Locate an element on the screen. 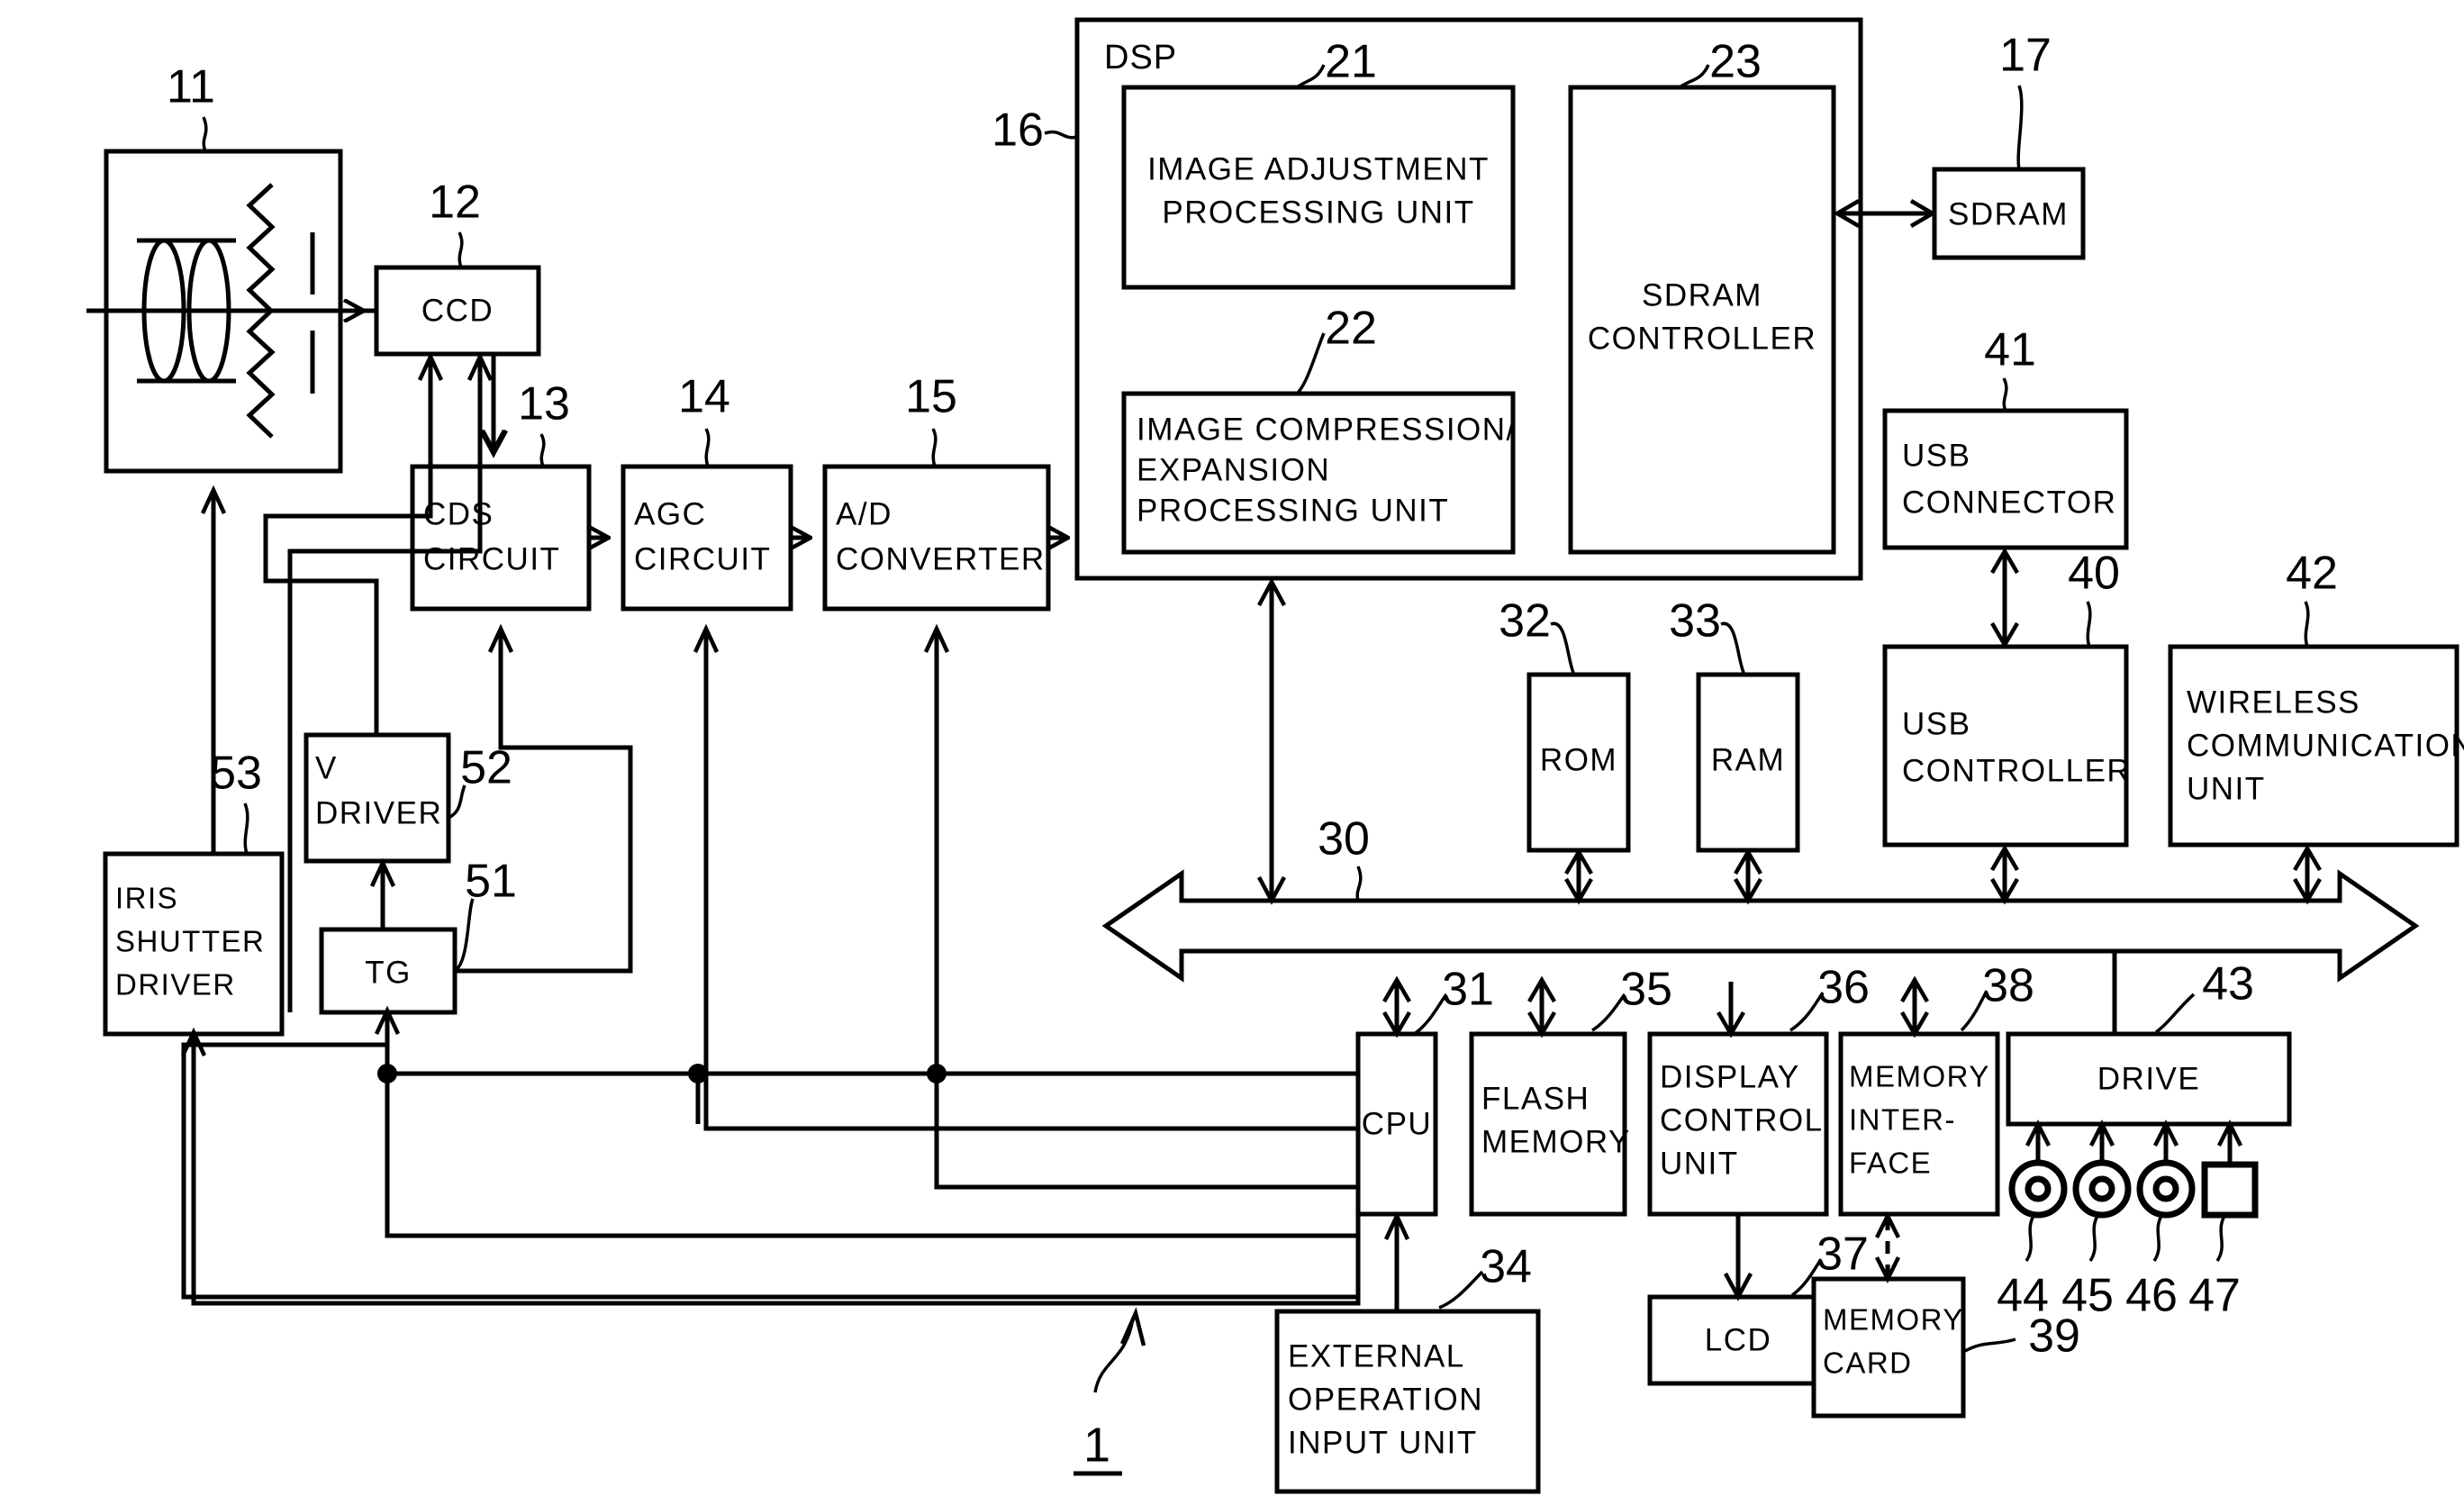  ref-34-leader is located at coordinates (1461, 1290).